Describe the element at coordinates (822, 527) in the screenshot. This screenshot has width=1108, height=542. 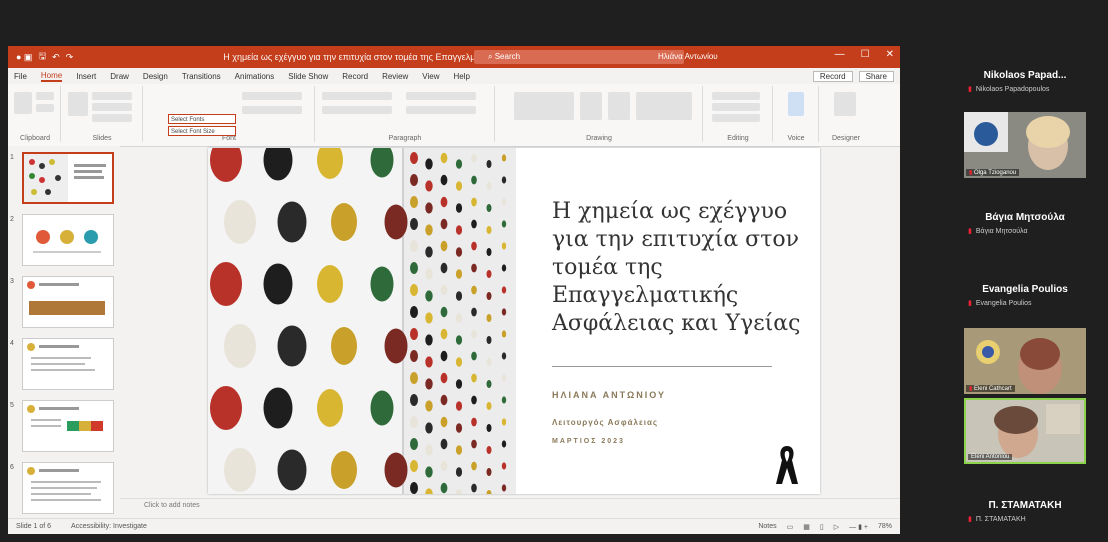
I see `reading-view-icon: ▯` at that location.